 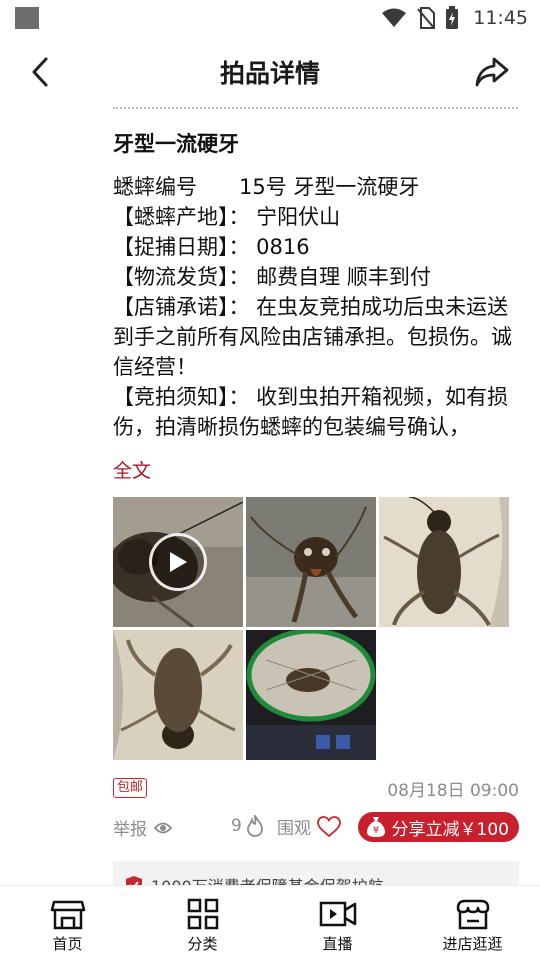 What do you see at coordinates (450, 829) in the screenshot?
I see `share-discount-label: 分享立减￥100` at bounding box center [450, 829].